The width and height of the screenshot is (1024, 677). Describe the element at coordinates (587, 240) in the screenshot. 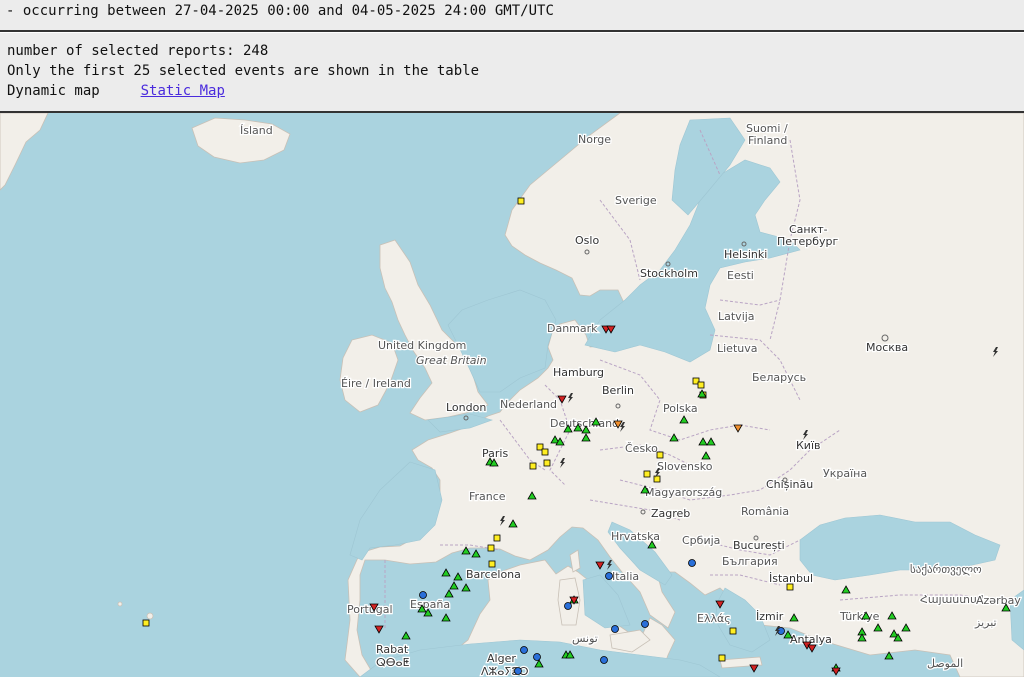

I see `label-oslo: Oslo` at that location.